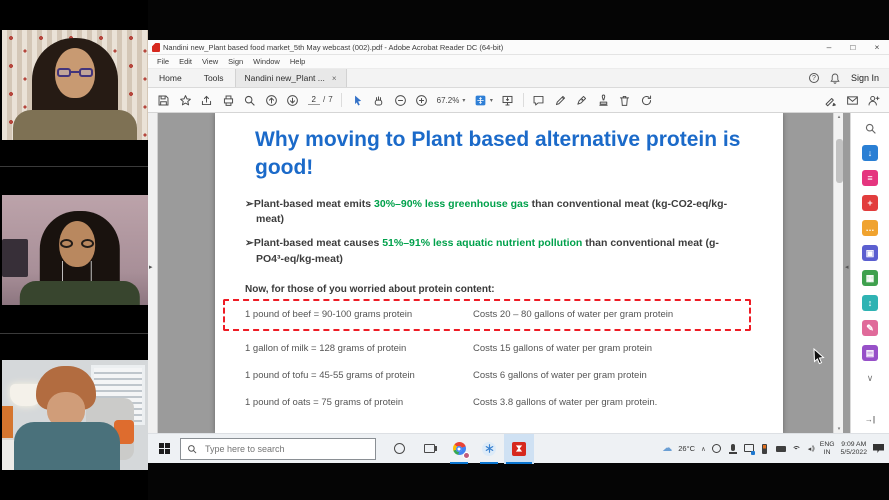  I want to click on help-icon: ?, so click(813, 78).